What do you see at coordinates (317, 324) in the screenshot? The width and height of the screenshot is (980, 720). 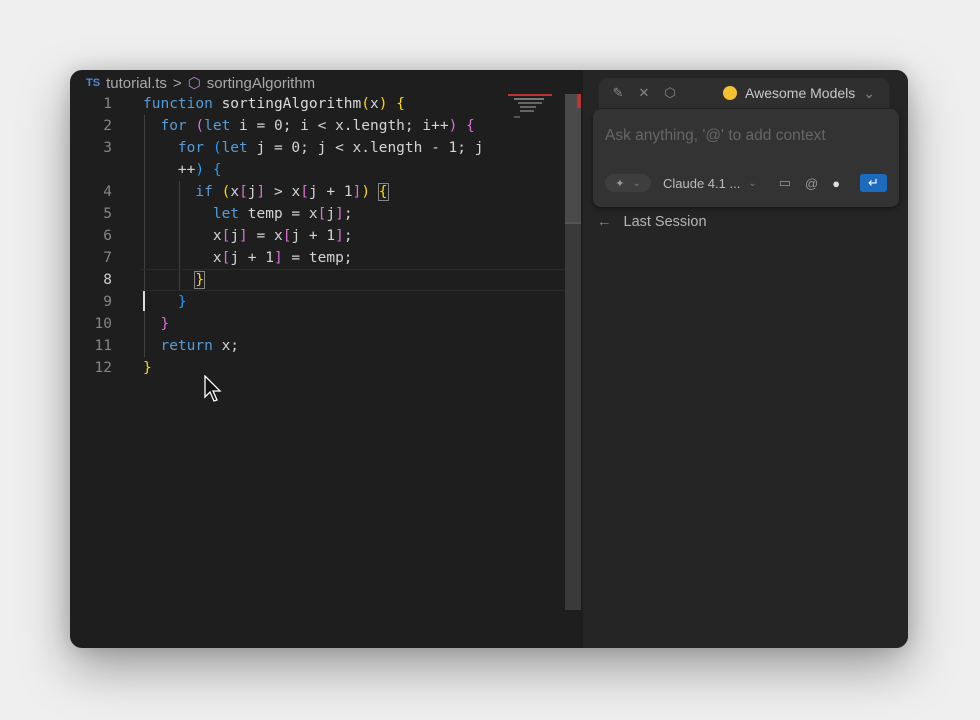 I see `code-line: 10 }` at bounding box center [317, 324].